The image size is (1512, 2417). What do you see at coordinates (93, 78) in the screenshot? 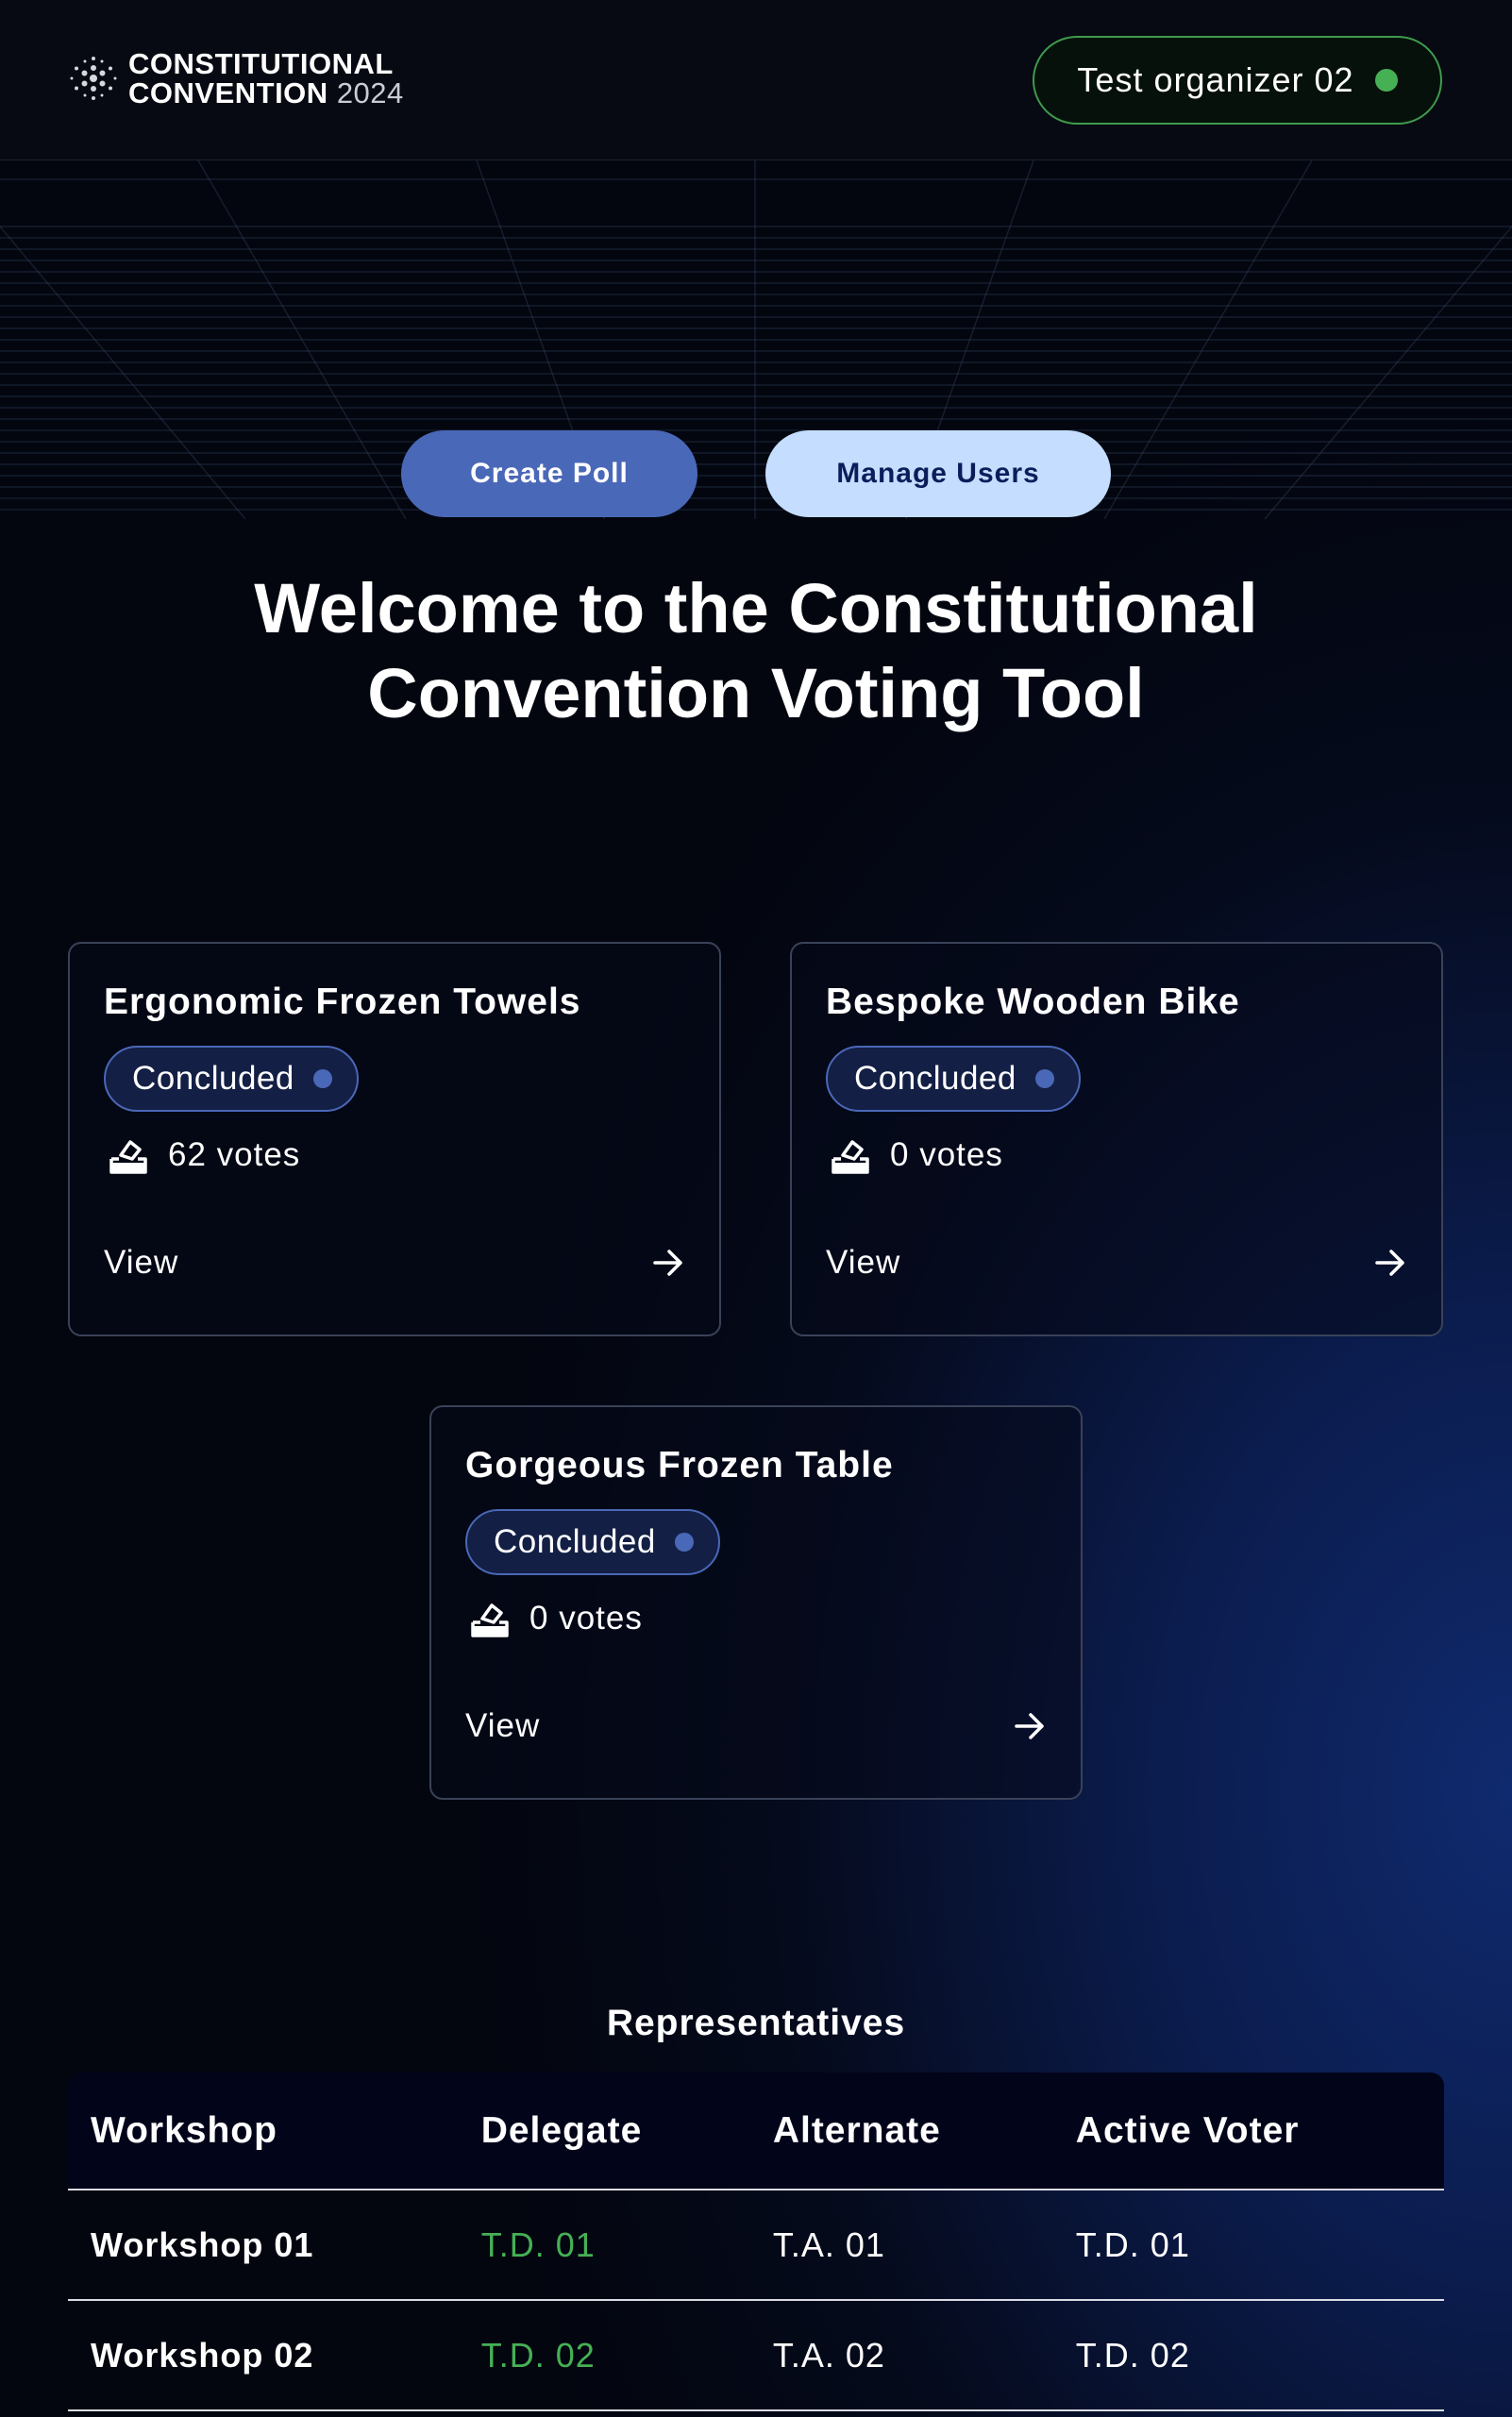
I see `cardano-dots-icon` at bounding box center [93, 78].